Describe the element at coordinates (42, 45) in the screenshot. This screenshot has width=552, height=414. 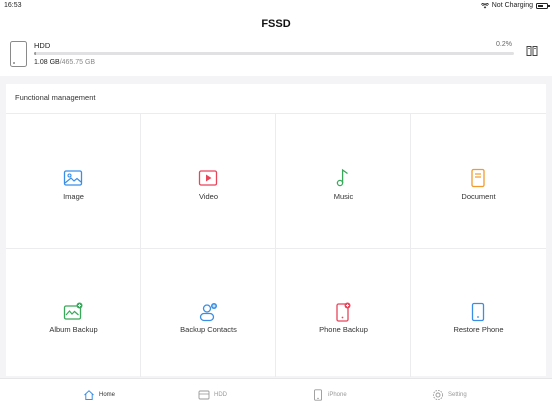
I see `drive-name: HDD` at that location.